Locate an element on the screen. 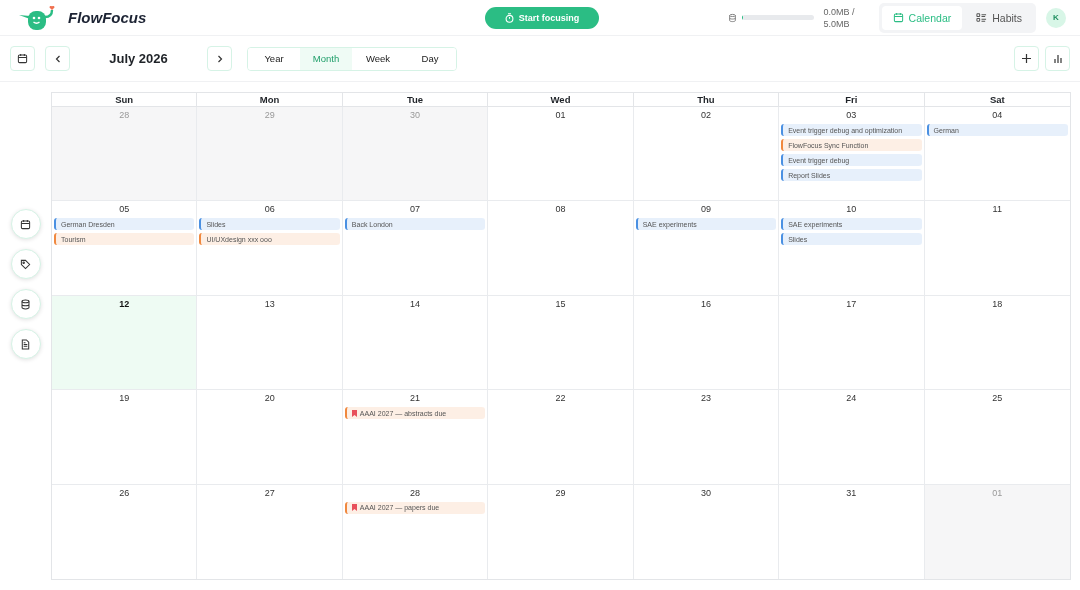 The height and width of the screenshot is (590, 1080). statistics-button is located at coordinates (1057, 58).